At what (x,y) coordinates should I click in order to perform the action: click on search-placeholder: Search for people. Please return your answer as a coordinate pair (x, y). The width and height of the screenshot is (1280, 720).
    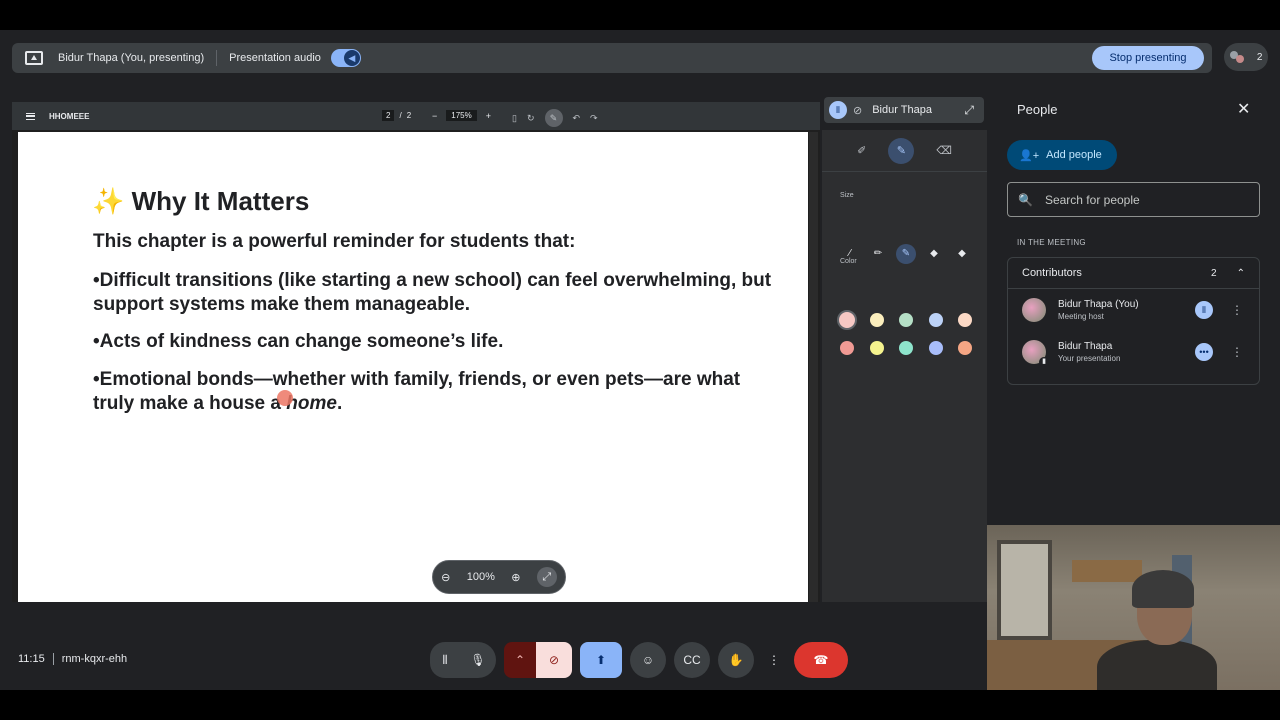
    Looking at the image, I should click on (1092, 199).